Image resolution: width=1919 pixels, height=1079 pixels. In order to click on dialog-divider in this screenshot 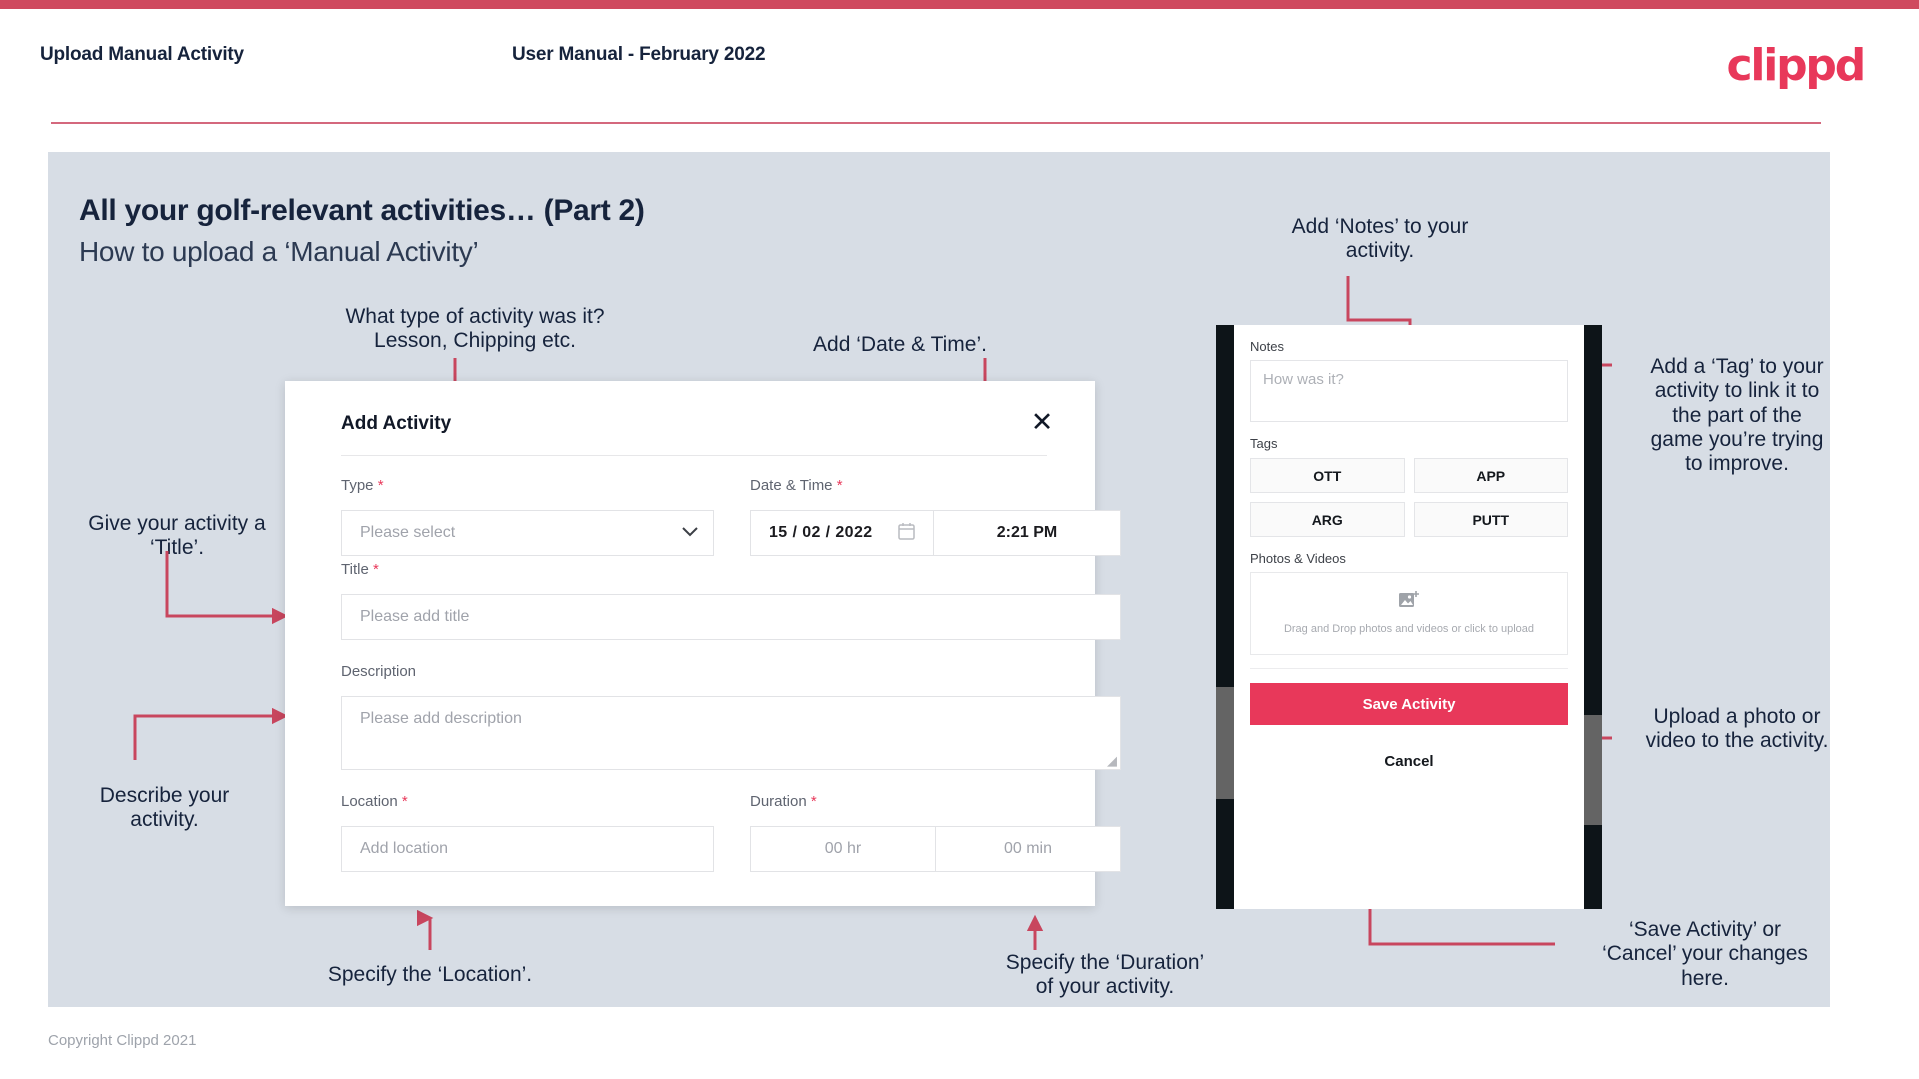, I will do `click(694, 455)`.